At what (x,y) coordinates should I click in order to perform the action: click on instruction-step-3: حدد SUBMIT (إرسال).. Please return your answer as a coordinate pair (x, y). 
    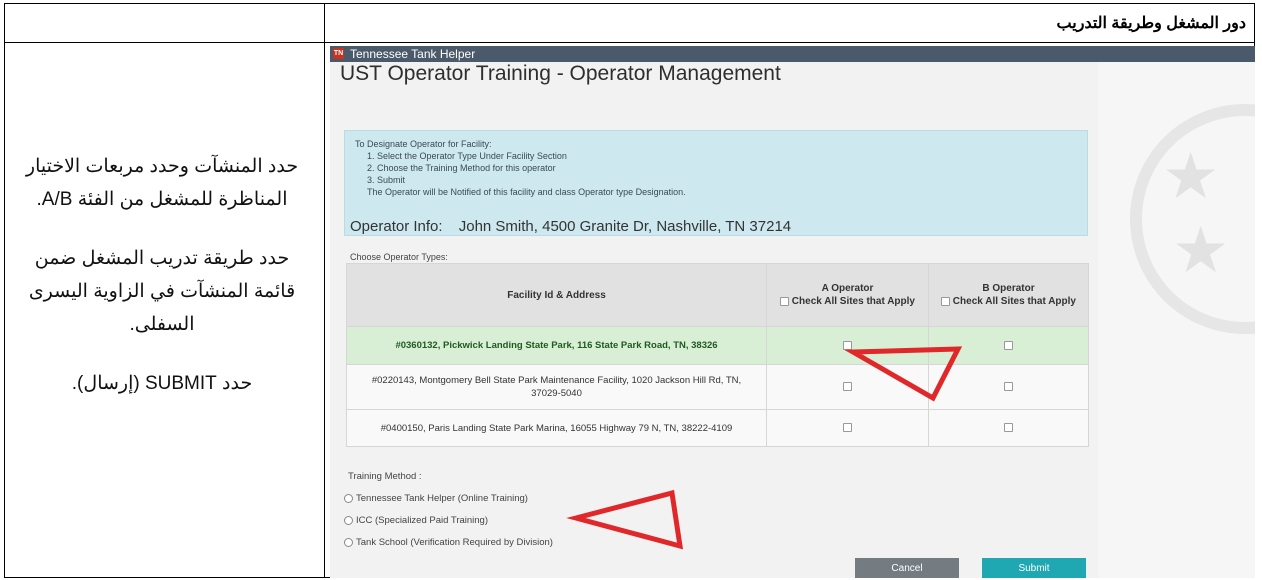
    Looking at the image, I should click on (162, 383).